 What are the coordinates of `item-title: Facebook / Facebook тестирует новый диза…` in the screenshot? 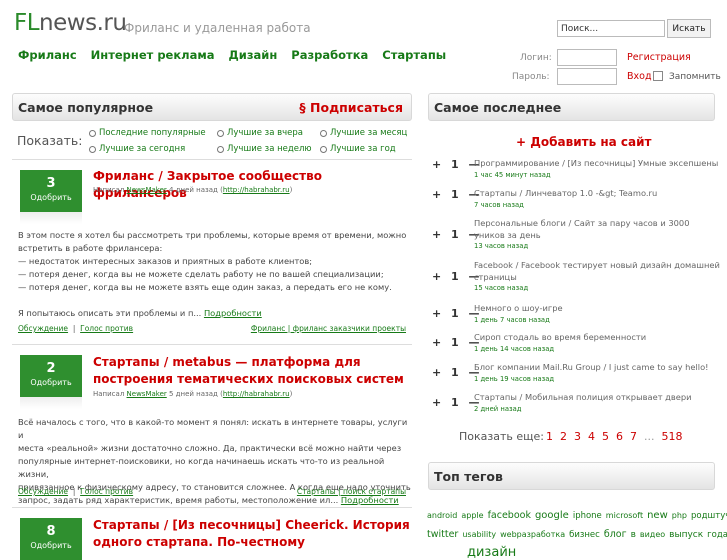 It's located at (597, 271).